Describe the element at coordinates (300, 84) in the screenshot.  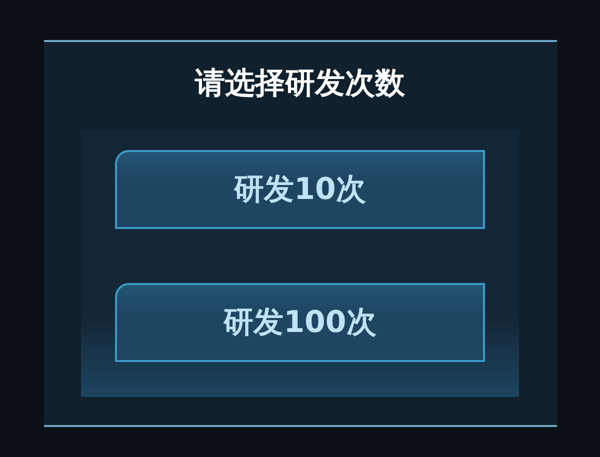
I see `dialog-title: 请选择研发次数` at that location.